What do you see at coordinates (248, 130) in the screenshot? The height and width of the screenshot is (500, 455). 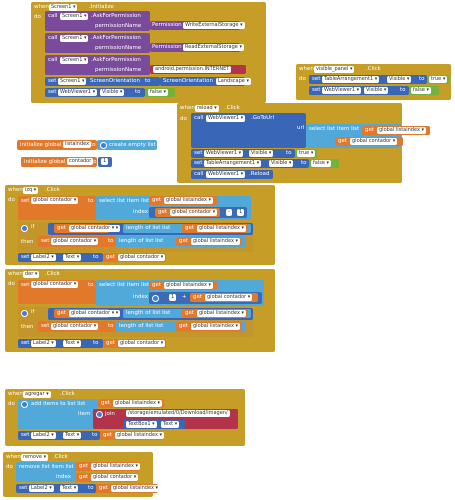 I see `webviewer-gotourl-call: call WebViewer1 ▾ .GoToUrl url` at bounding box center [248, 130].